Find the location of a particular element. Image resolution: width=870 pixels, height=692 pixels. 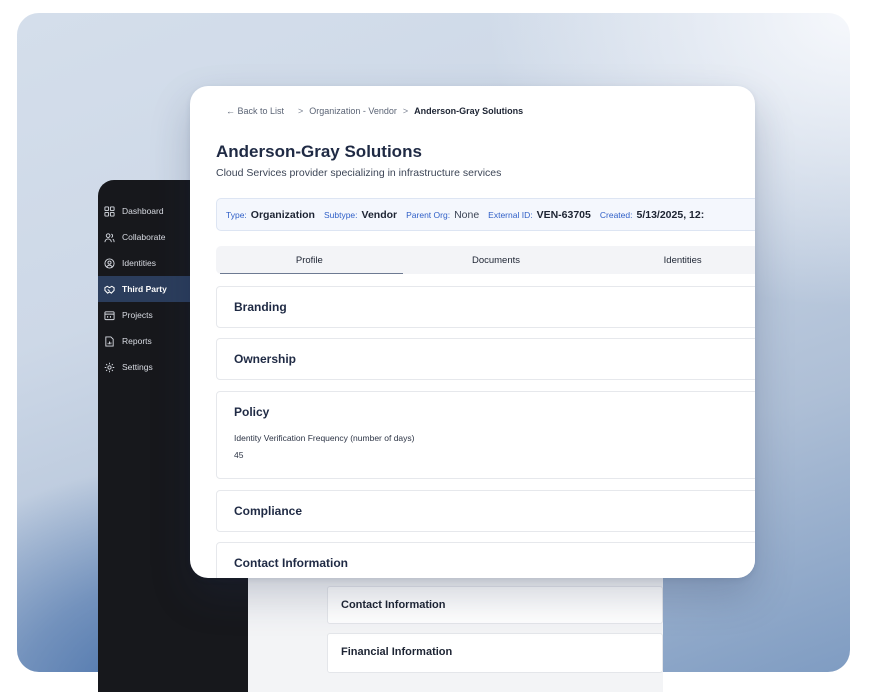

created-label: Created: is located at coordinates (616, 214).